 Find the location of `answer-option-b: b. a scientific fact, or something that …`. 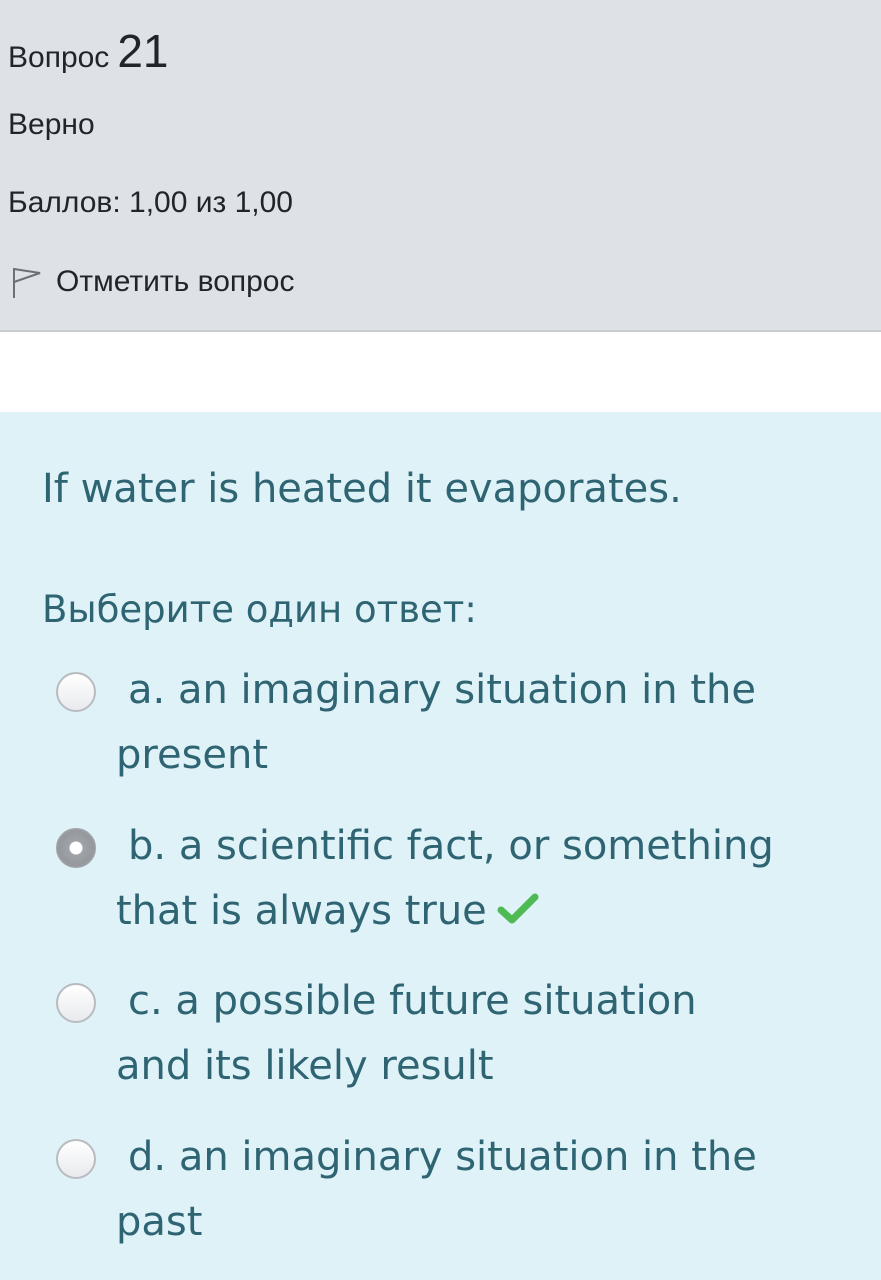

answer-option-b: b. a scientific fact, or something that … is located at coordinates (456, 885).